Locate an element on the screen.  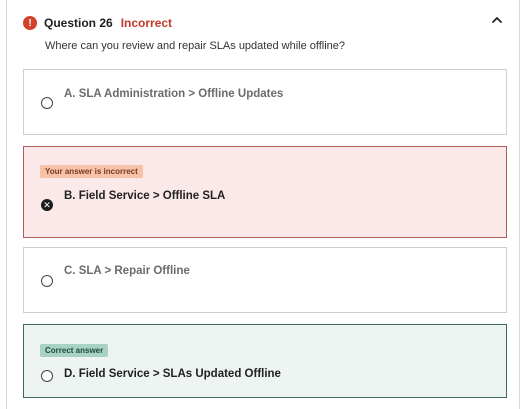
option-label-b: B. Field Service > Offline SLA is located at coordinates (145, 196).